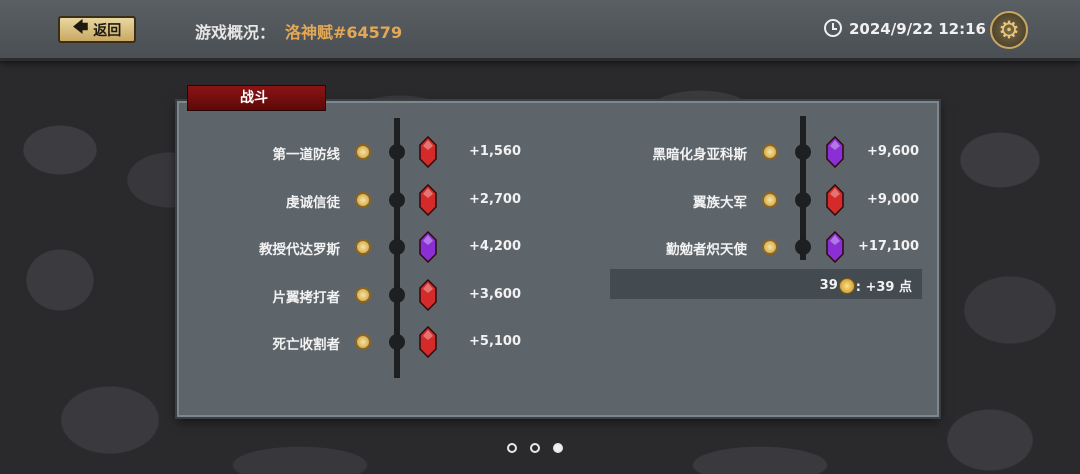  What do you see at coordinates (766, 284) in the screenshot?
I see `summary-bar: 39 : +39 点` at bounding box center [766, 284].